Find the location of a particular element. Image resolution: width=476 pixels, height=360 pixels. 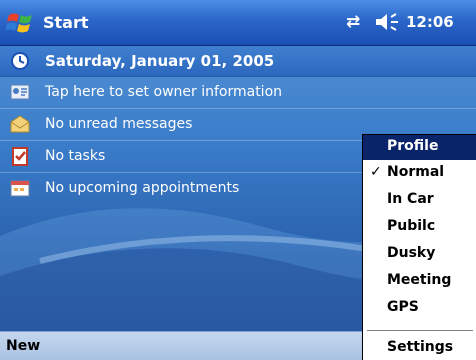

clock-icon is located at coordinates (20, 61).